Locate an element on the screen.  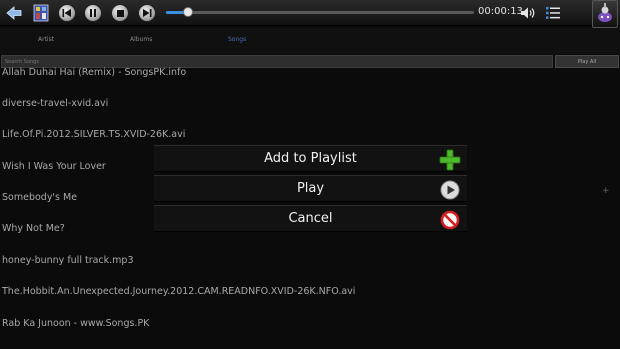
tab-artist: Artist is located at coordinates (46, 39).